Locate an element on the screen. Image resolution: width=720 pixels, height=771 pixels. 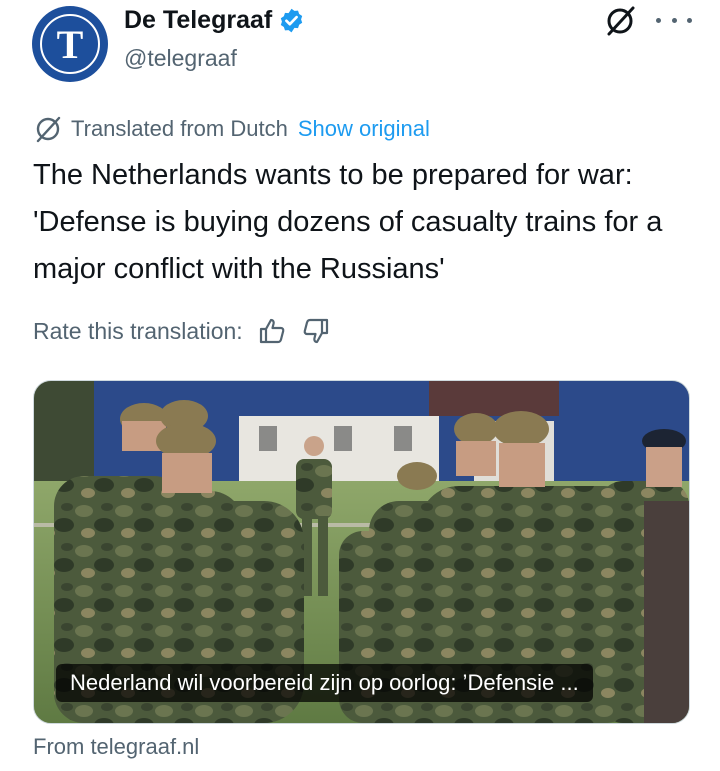
rate-translation-label: Rate this translation: is located at coordinates (138, 330).